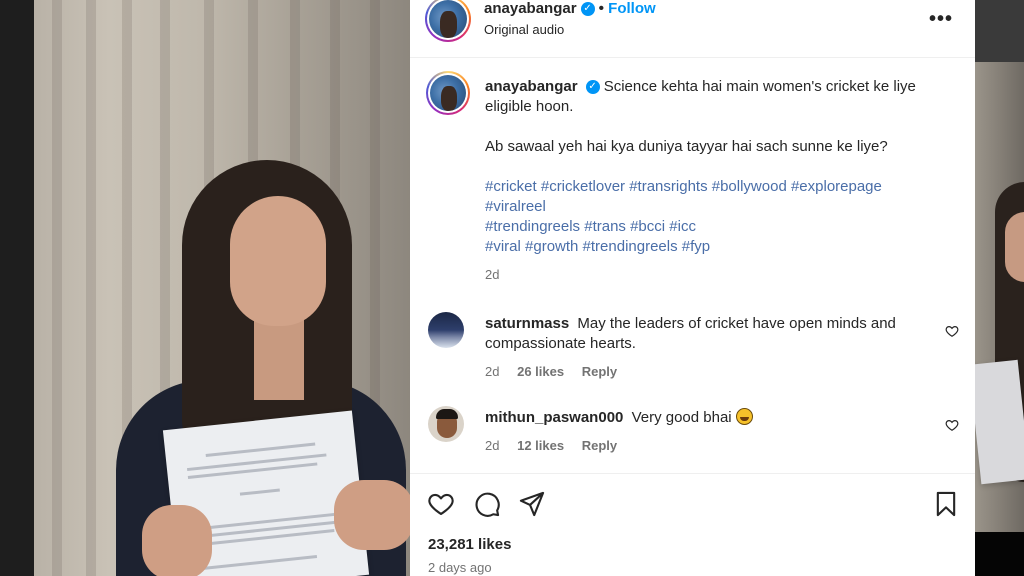 This screenshot has height=576, width=1024. I want to click on backdrop-bottom-right, so click(999, 554).